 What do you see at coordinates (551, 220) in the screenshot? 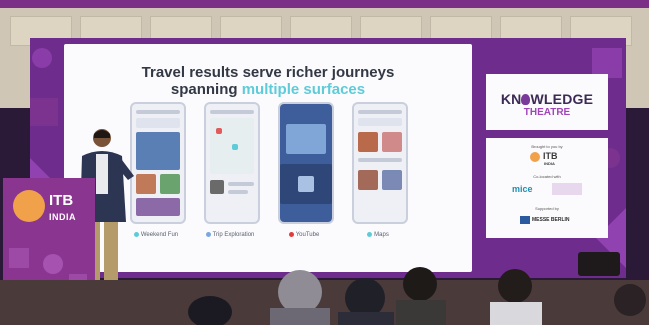
I see `partner-messe: MESSE BERLIN` at bounding box center [551, 220].